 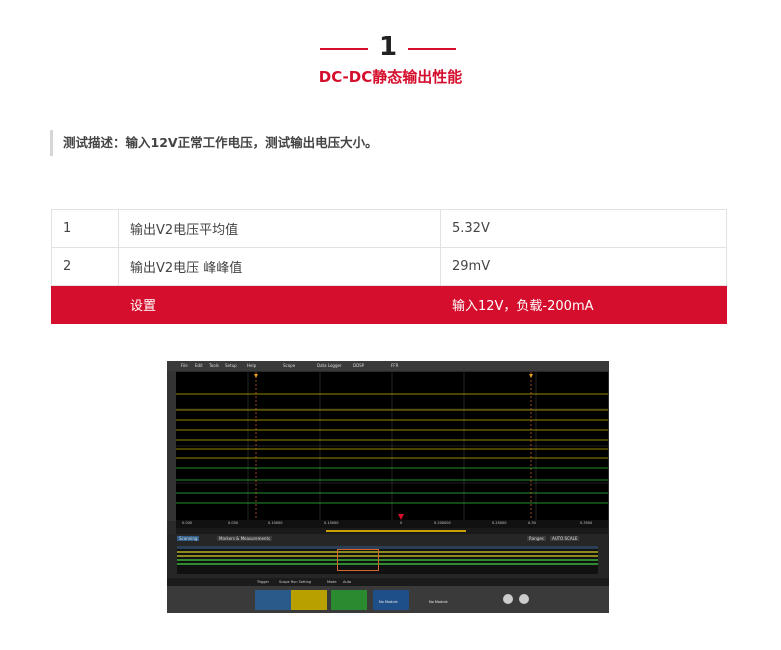 I want to click on axis-tick: 0.15000, so click(x=331, y=523).